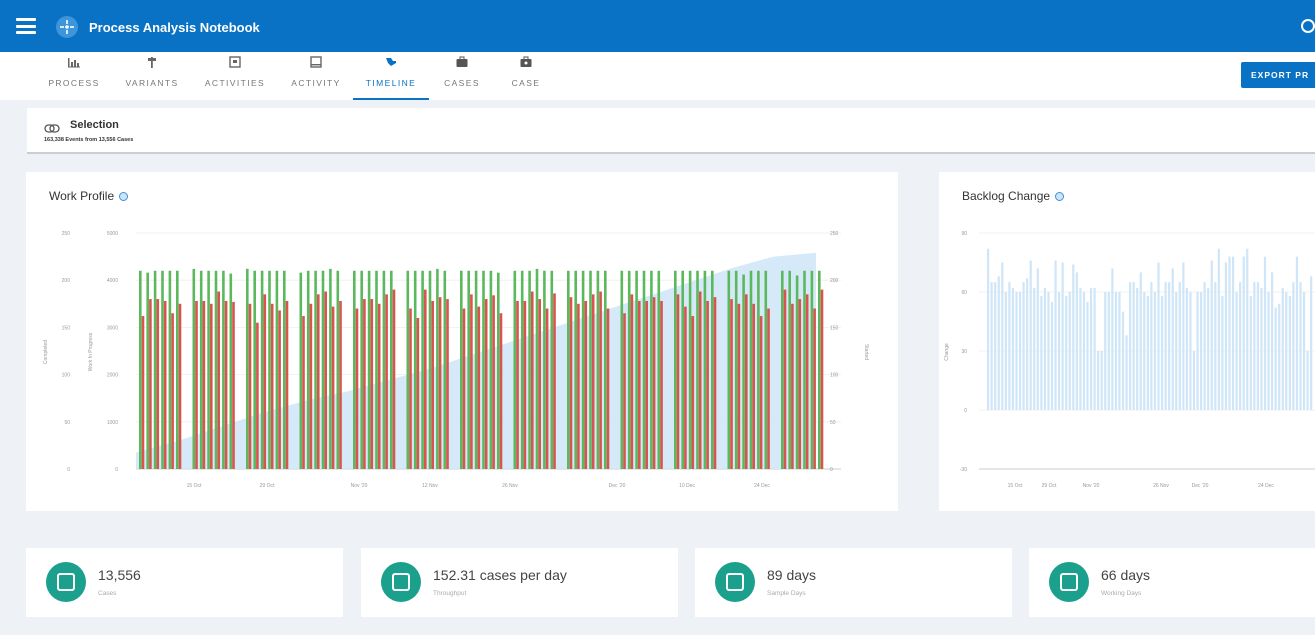  Describe the element at coordinates (1278, 75) in the screenshot. I see `export-button: EXPORT PR` at that location.